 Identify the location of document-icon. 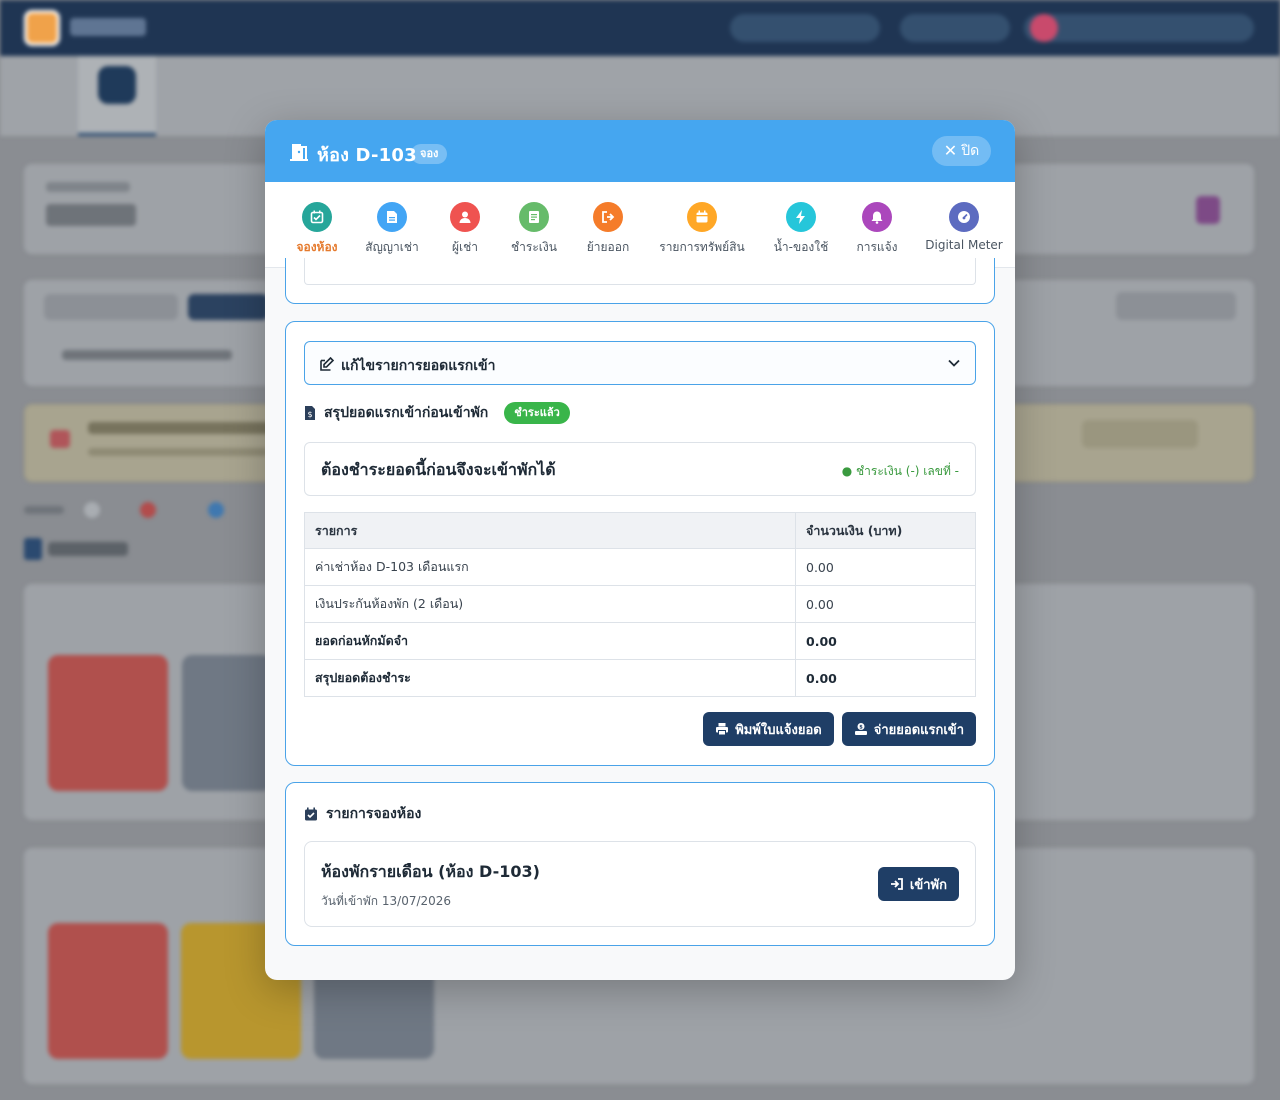
(392, 217).